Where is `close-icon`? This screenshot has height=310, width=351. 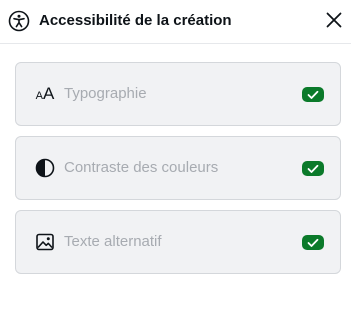 close-icon is located at coordinates (334, 22).